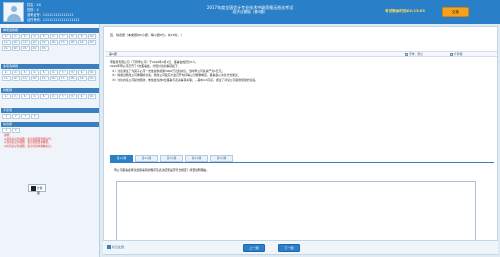  What do you see at coordinates (34, 48) in the screenshot?
I see `question-nav-item: 24√` at bounding box center [34, 48].